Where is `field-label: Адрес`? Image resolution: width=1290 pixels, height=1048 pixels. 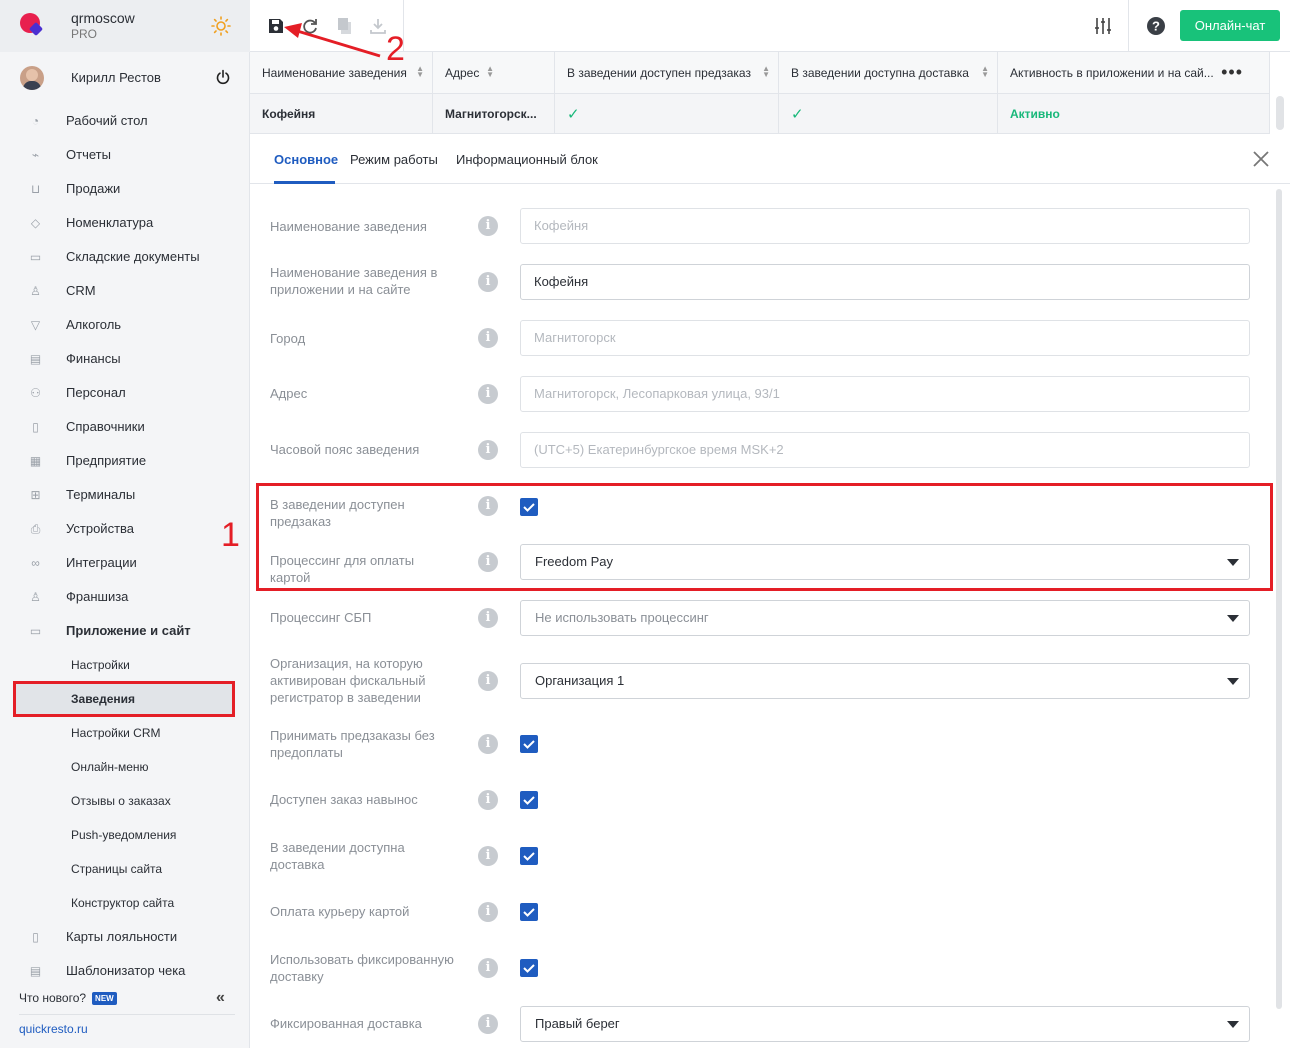
field-label: Адрес is located at coordinates (289, 393).